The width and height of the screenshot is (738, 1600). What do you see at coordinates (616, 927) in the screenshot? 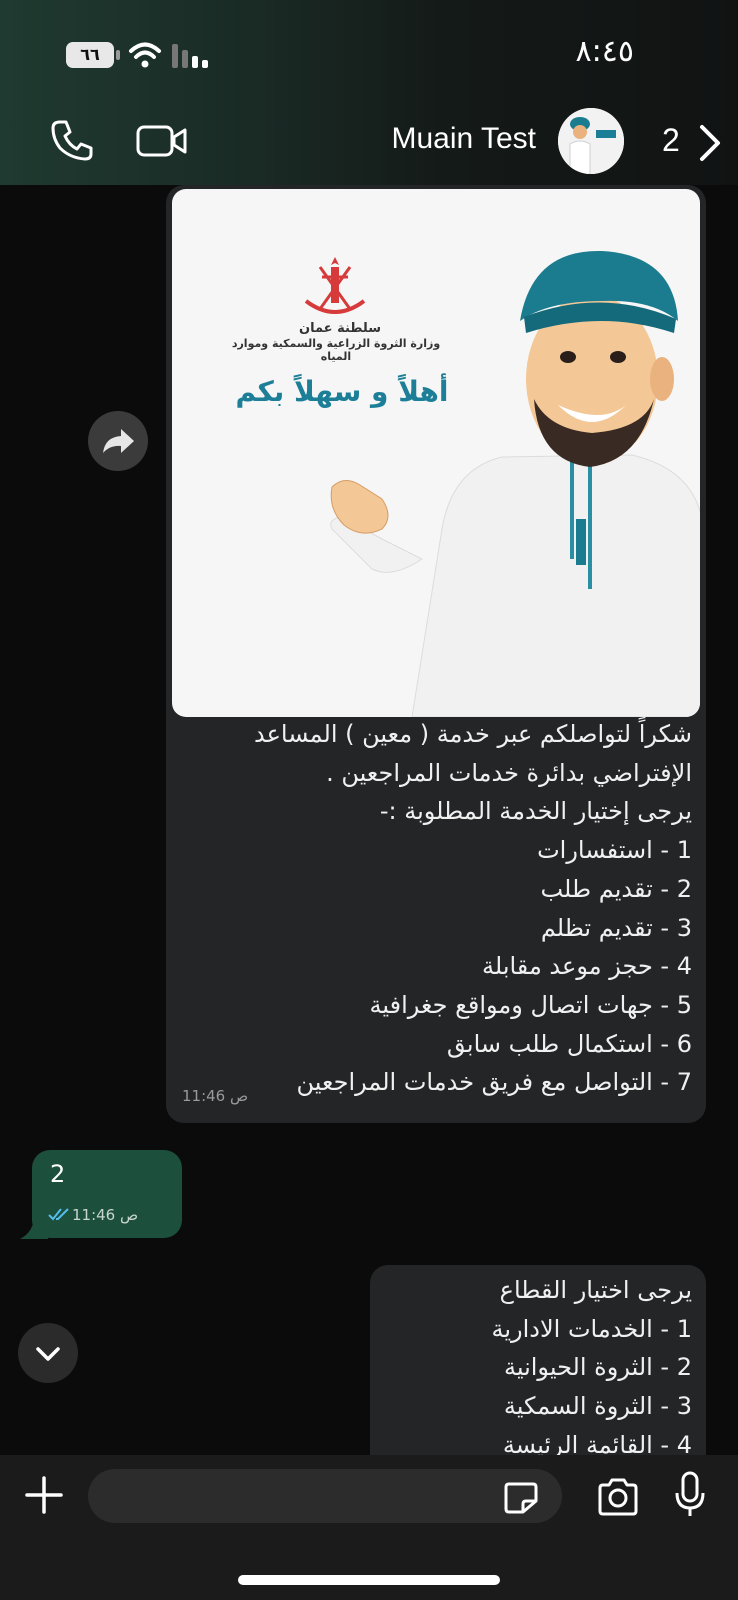
I see `option-line: 3 - تقديم تظلم` at bounding box center [616, 927].